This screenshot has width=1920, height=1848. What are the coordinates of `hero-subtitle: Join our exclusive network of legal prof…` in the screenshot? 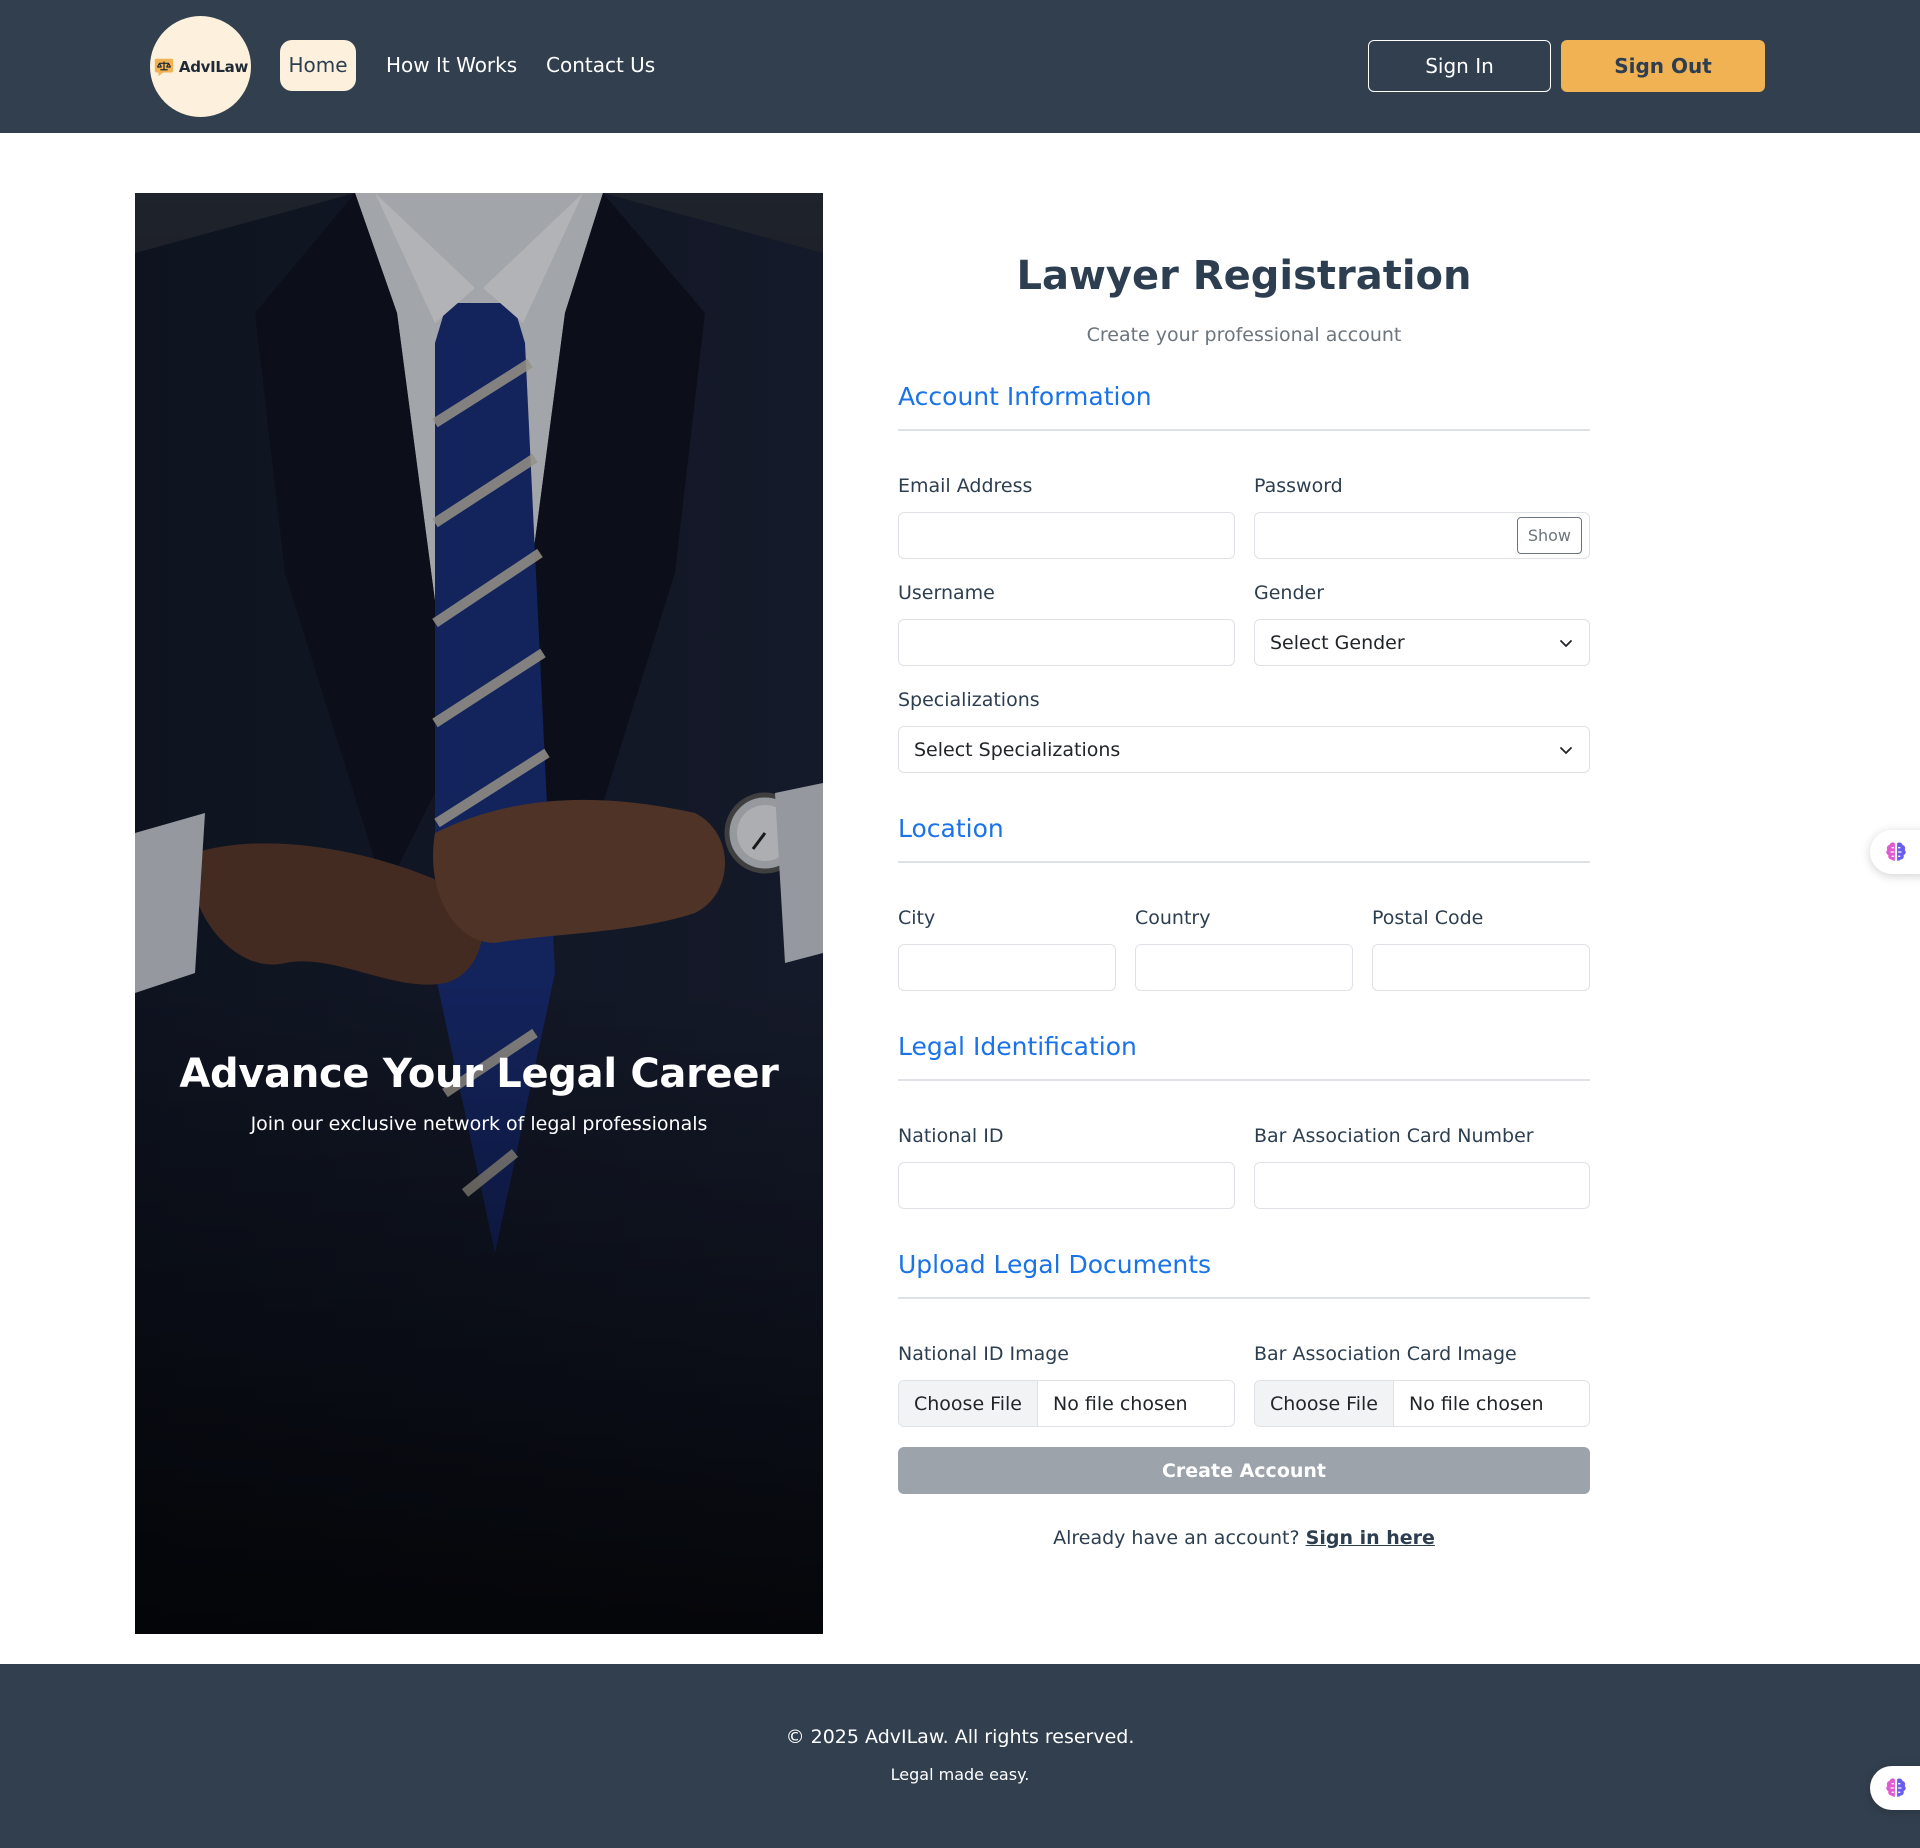 It's located at (479, 1124).